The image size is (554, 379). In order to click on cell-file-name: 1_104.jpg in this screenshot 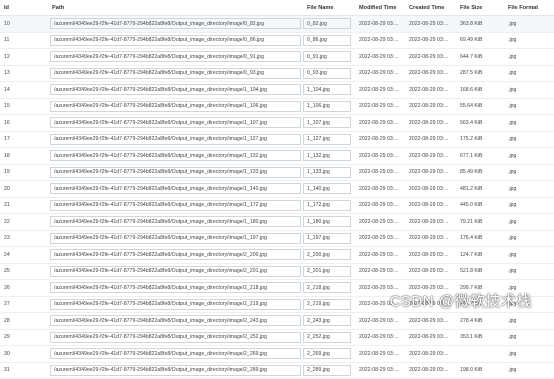, I will do `click(327, 89)`.